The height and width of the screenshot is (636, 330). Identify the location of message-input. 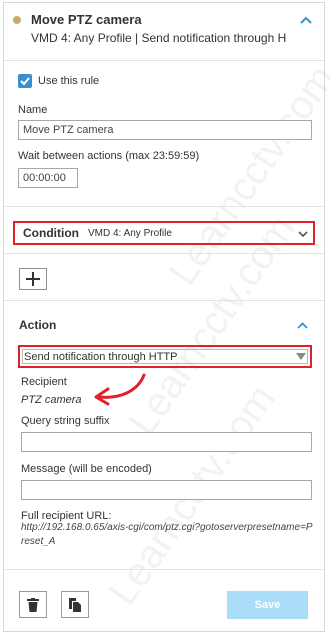
(166, 490).